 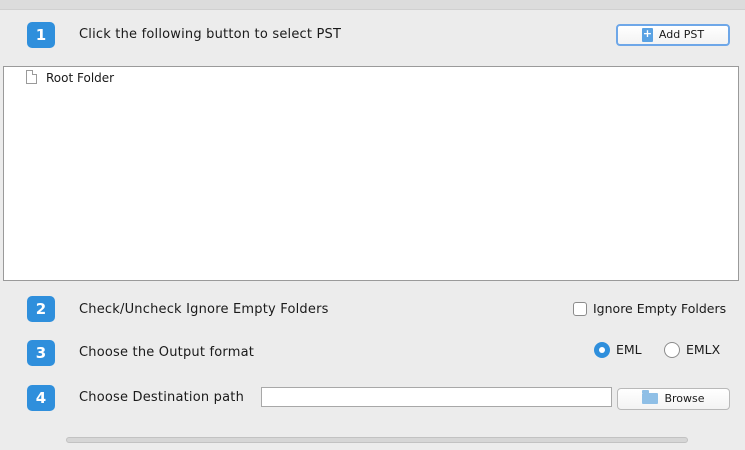 I want to click on step-2-label: Check/Uncheck Ignore Empty Folders, so click(x=204, y=309).